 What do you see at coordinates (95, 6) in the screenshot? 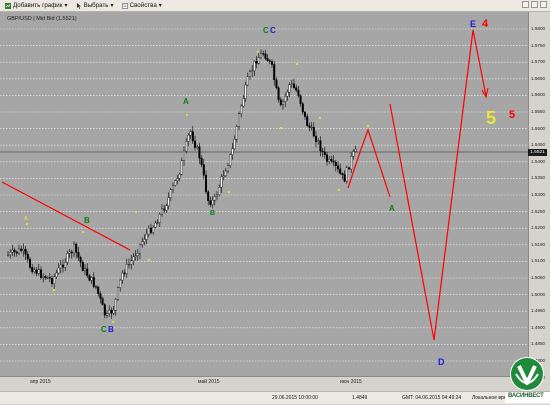
I see `select-button: Выбрать ▾` at bounding box center [95, 6].